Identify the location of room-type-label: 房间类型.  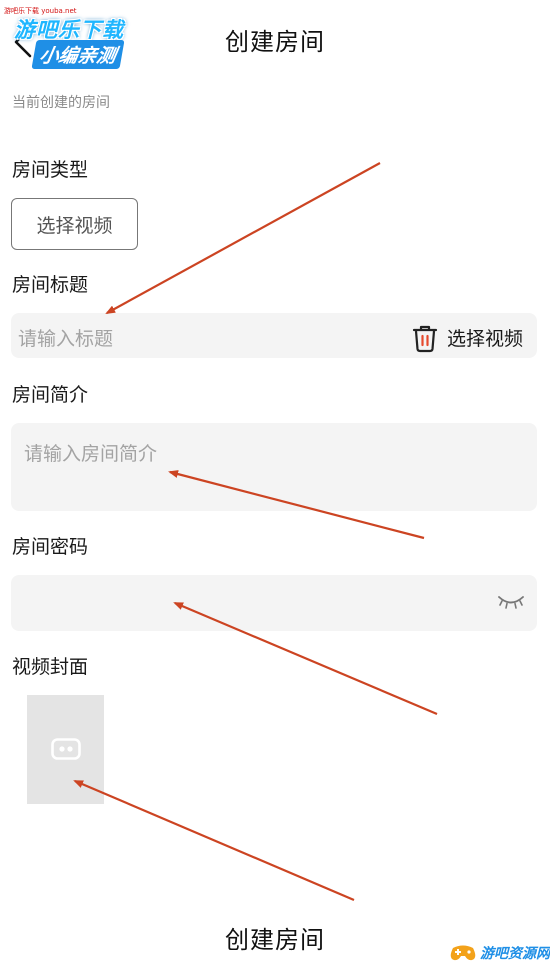
(50, 170).